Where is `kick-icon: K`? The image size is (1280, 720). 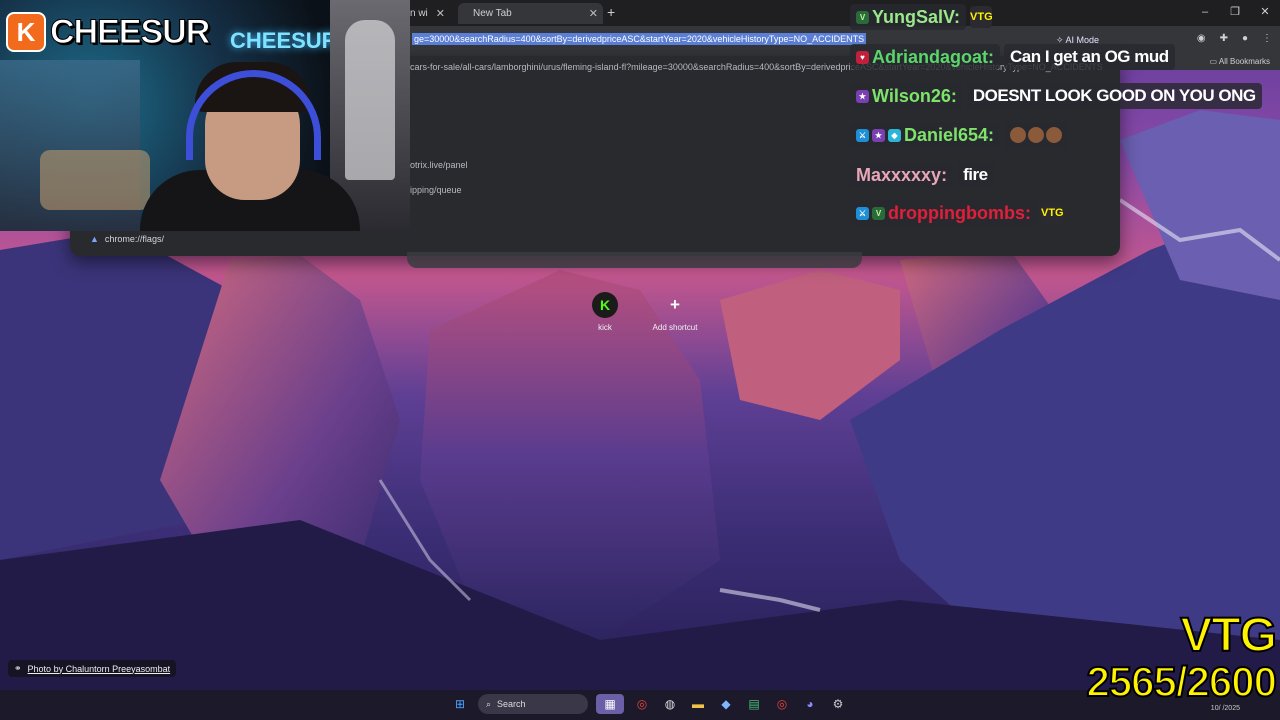
kick-icon: K is located at coordinates (605, 305).